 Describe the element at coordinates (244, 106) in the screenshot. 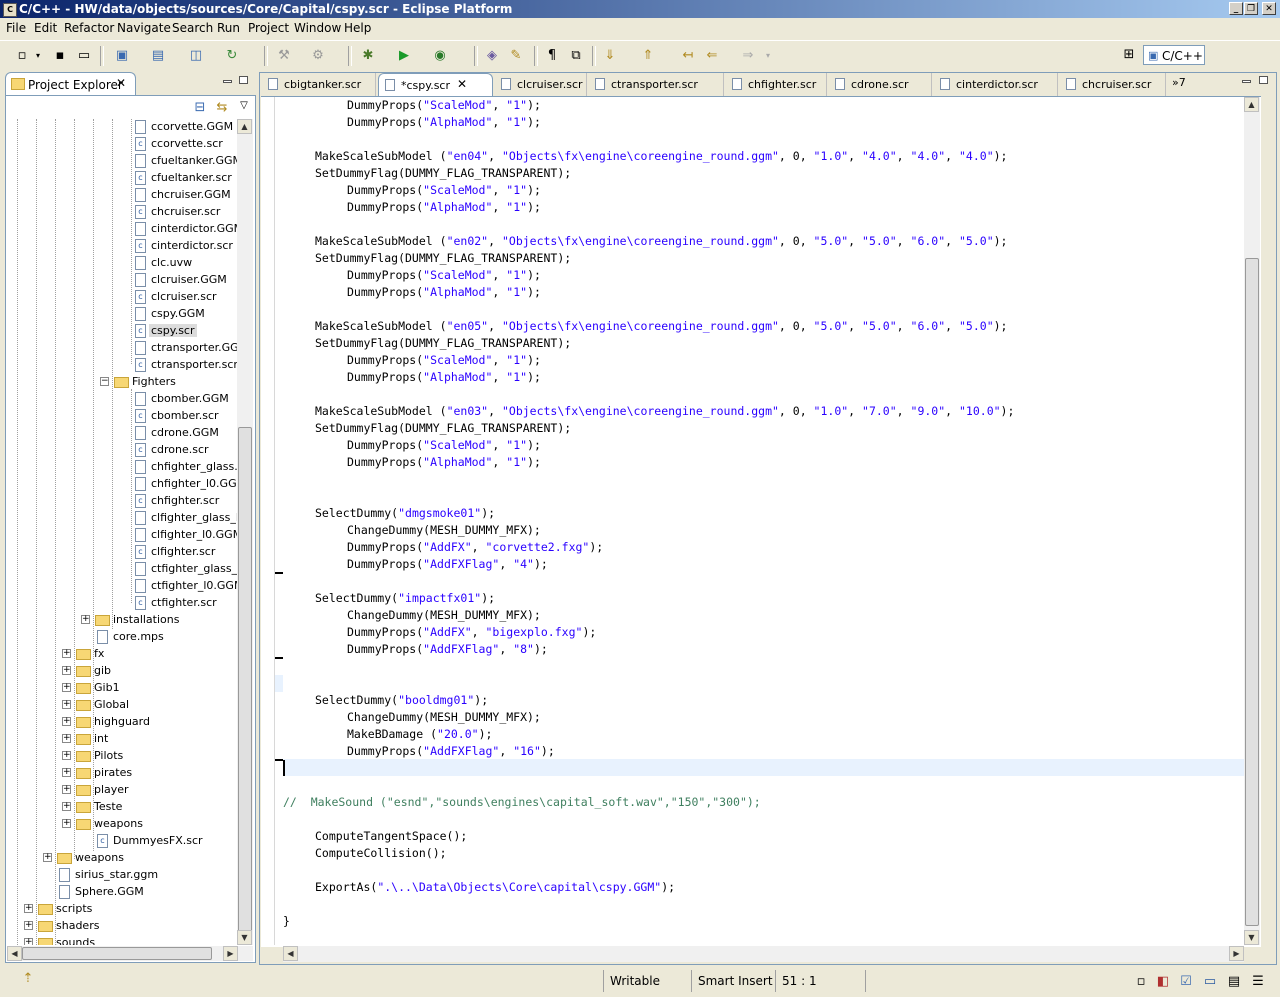

I see `view-menu-icon: ▽` at that location.